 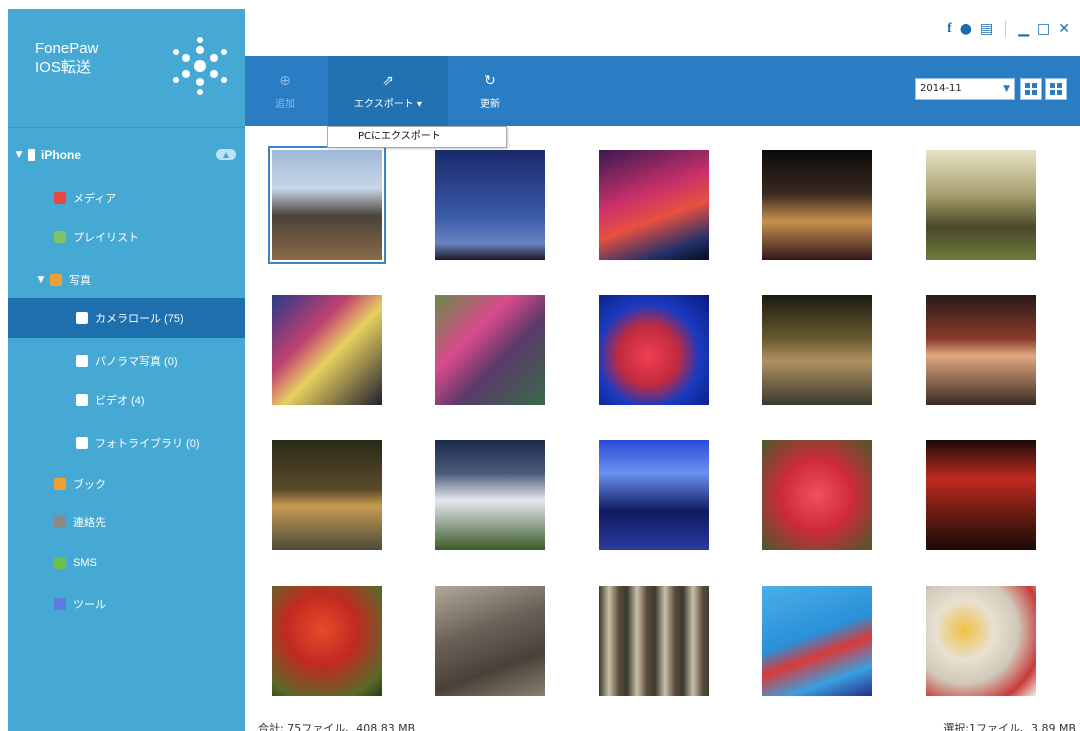 What do you see at coordinates (60, 522) in the screenshot?
I see `contacts-icon` at bounding box center [60, 522].